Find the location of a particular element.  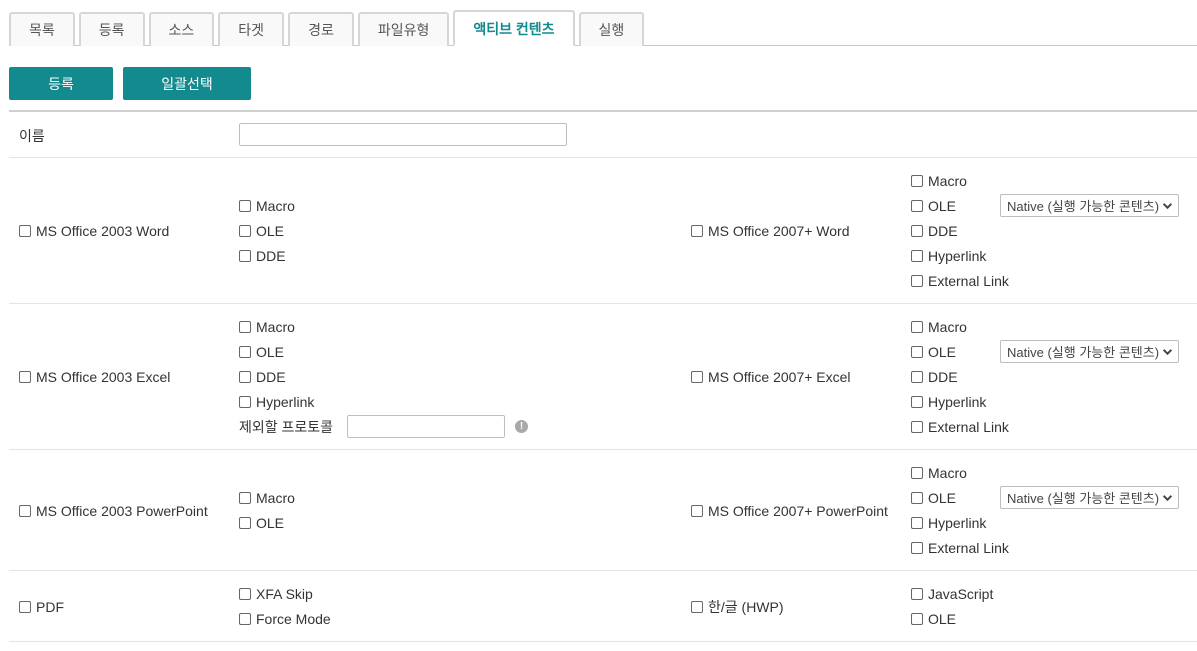

tab-list: 목록 is located at coordinates (42, 29).